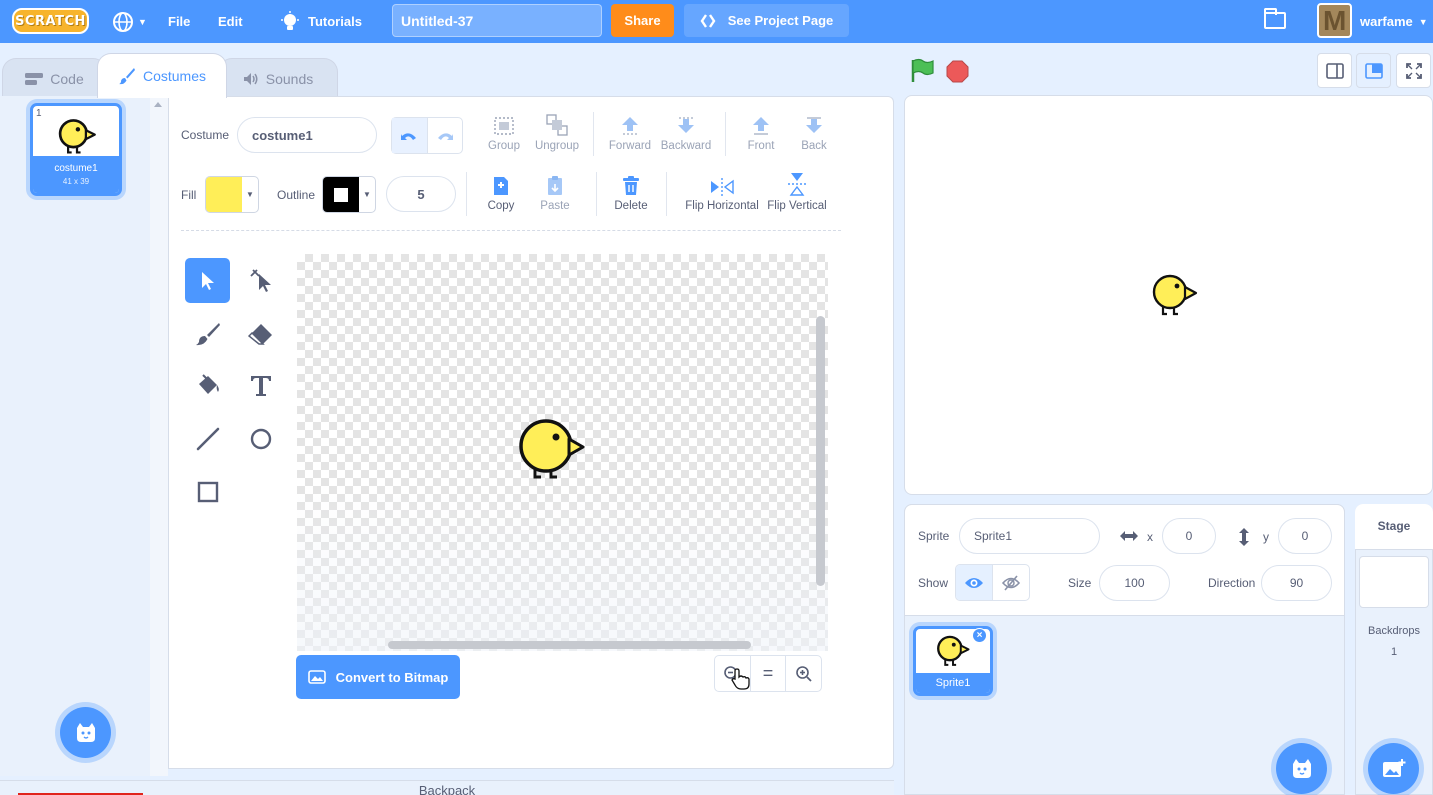  What do you see at coordinates (378, 677) in the screenshot?
I see `convert-to-bitmap-button: Convert to Bitmap` at bounding box center [378, 677].